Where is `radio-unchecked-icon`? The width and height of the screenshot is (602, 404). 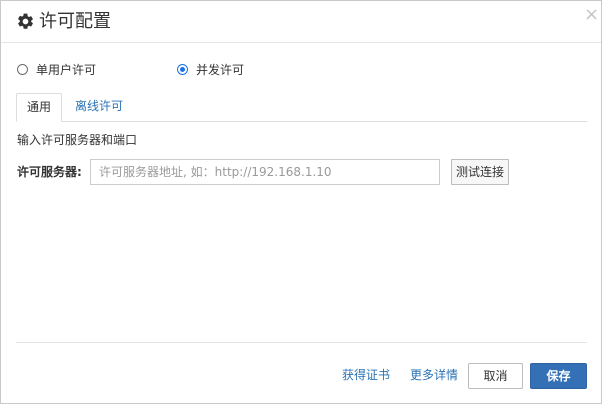
radio-unchecked-icon is located at coordinates (22, 69).